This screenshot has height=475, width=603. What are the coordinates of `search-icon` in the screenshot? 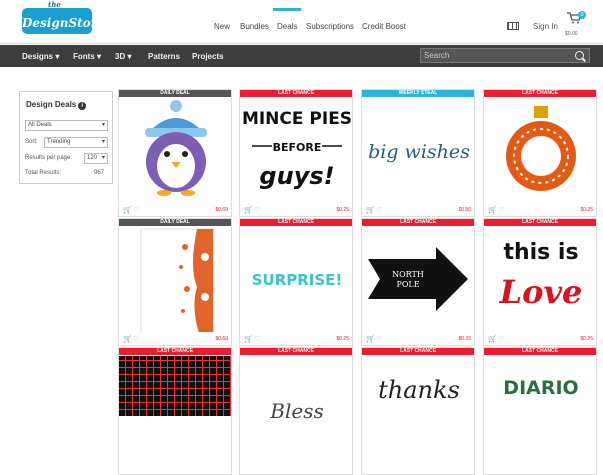 It's located at (579, 55).